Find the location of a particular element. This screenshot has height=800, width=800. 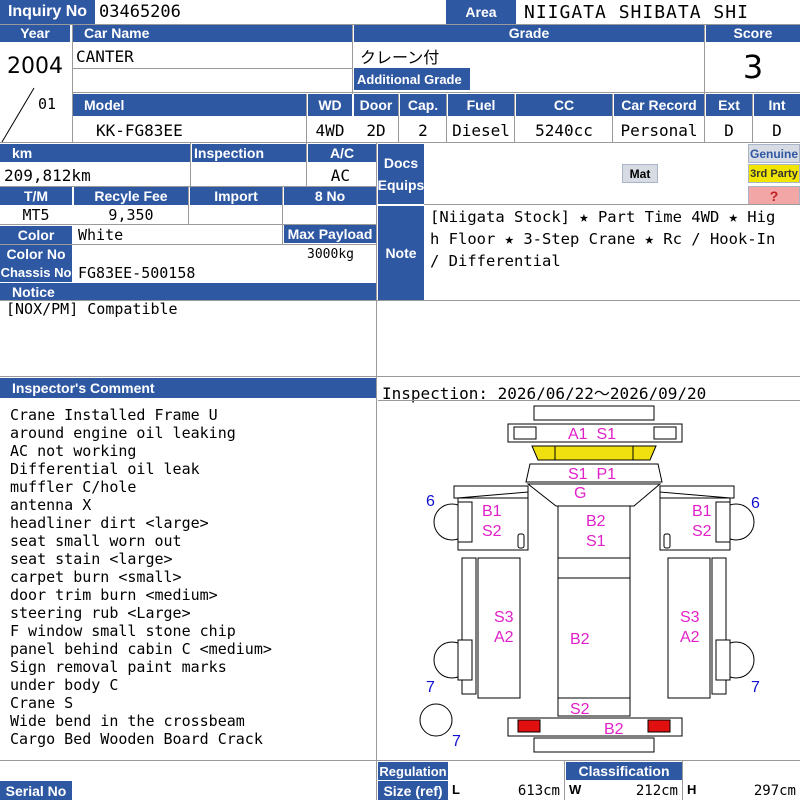

score-value: 3 is located at coordinates (753, 67).